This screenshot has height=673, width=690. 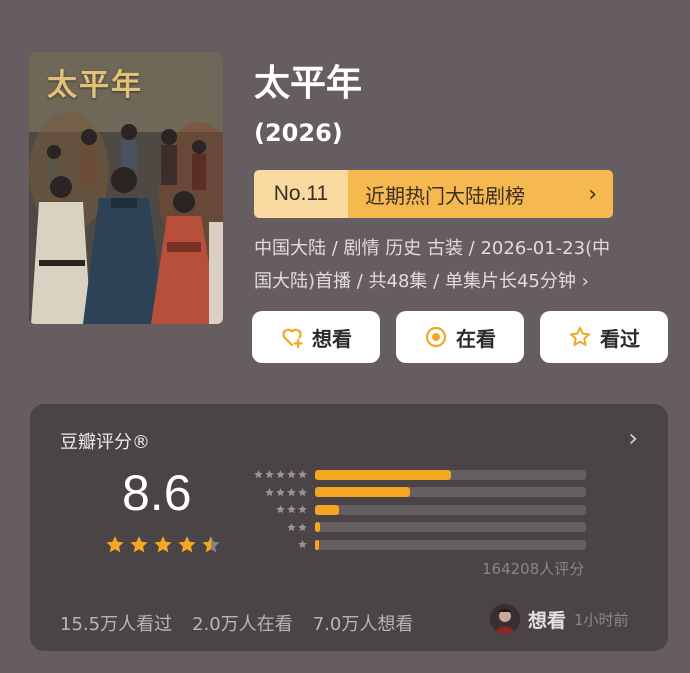 I want to click on distribution-row-5-star, so click(x=418, y=475).